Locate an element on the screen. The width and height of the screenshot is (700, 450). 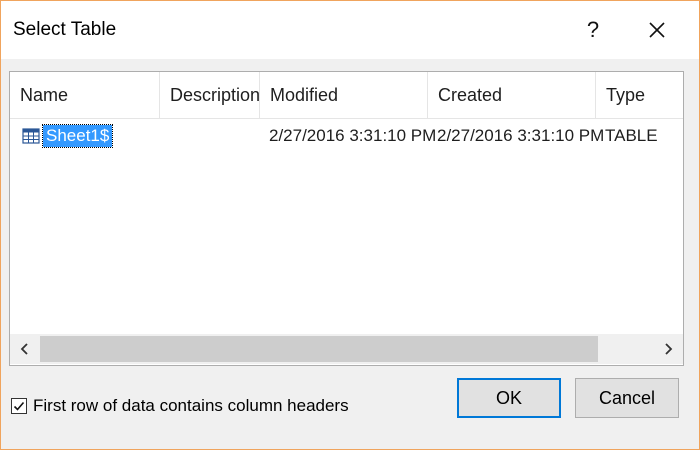
help-icon: ? is located at coordinates (593, 29).